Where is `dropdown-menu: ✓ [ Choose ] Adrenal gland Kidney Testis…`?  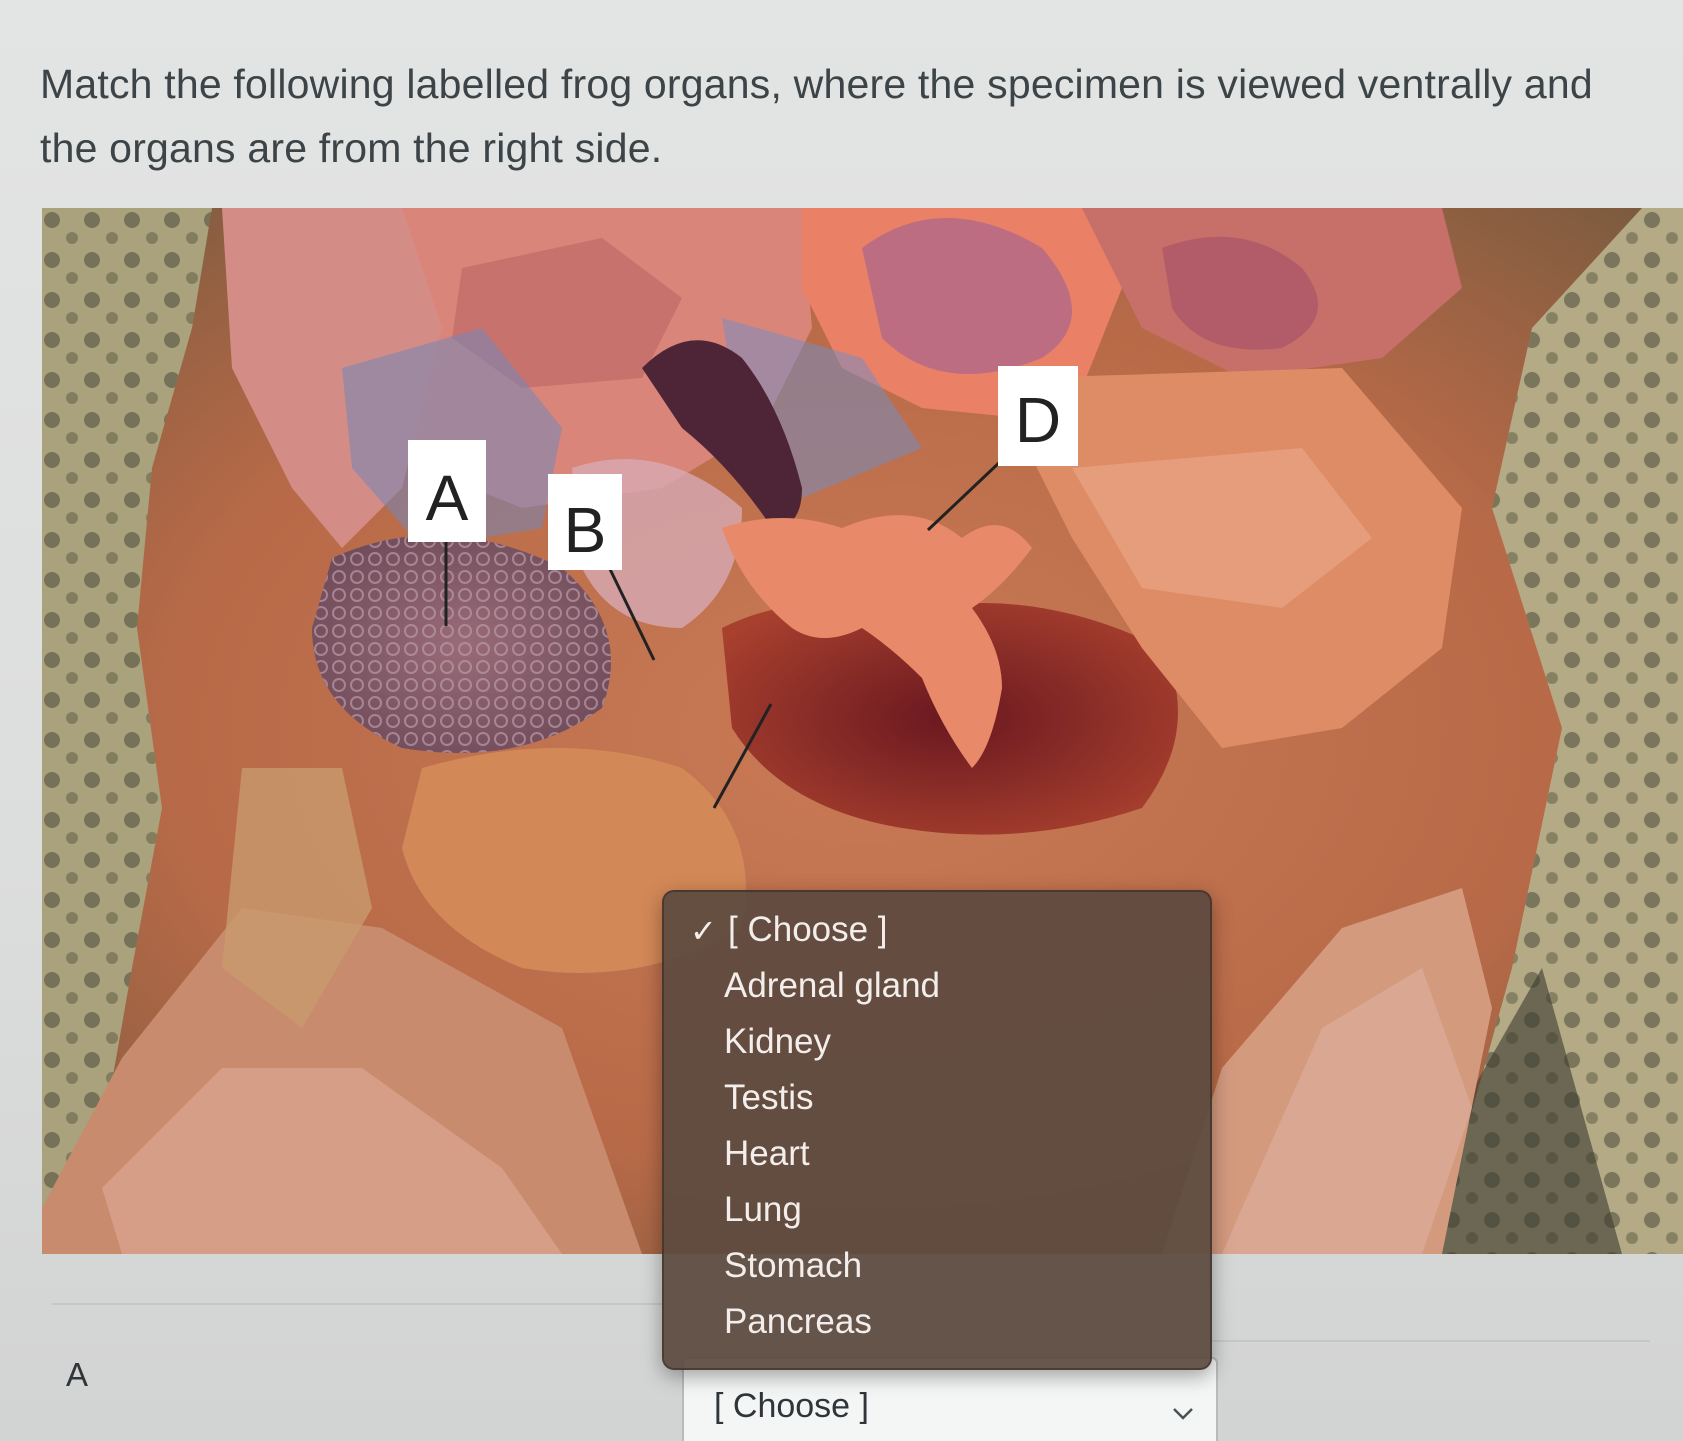
dropdown-menu: ✓ [ Choose ] Adrenal gland Kidney Testis… is located at coordinates (937, 1130).